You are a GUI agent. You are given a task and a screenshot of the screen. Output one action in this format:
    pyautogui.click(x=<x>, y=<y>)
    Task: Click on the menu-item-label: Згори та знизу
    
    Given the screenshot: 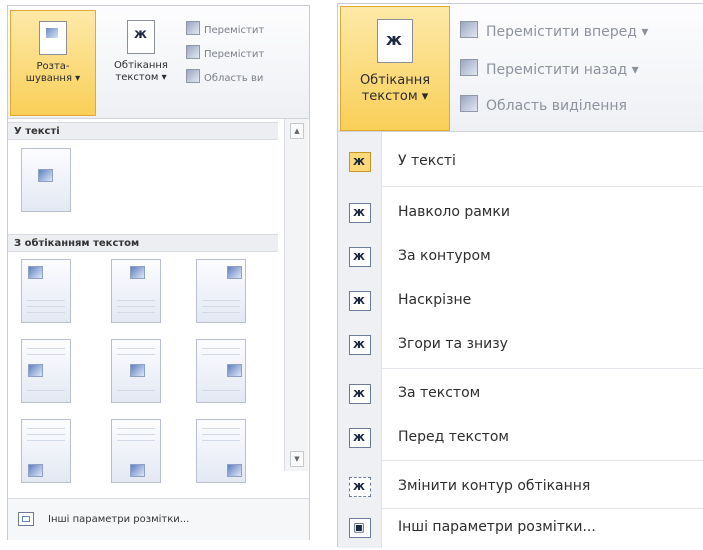 What is the action you would take?
    pyautogui.click(x=453, y=344)
    